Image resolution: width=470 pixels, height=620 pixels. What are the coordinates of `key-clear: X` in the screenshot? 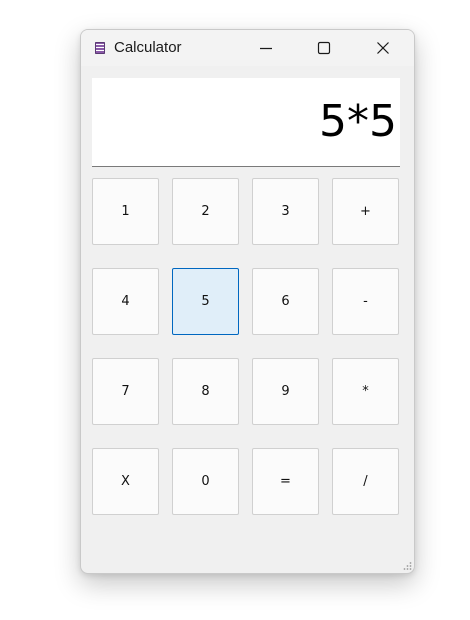 It's located at (125, 481).